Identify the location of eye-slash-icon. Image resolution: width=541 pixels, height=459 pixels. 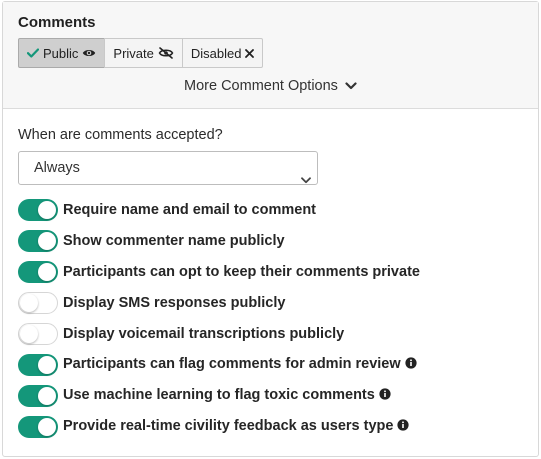
(166, 53).